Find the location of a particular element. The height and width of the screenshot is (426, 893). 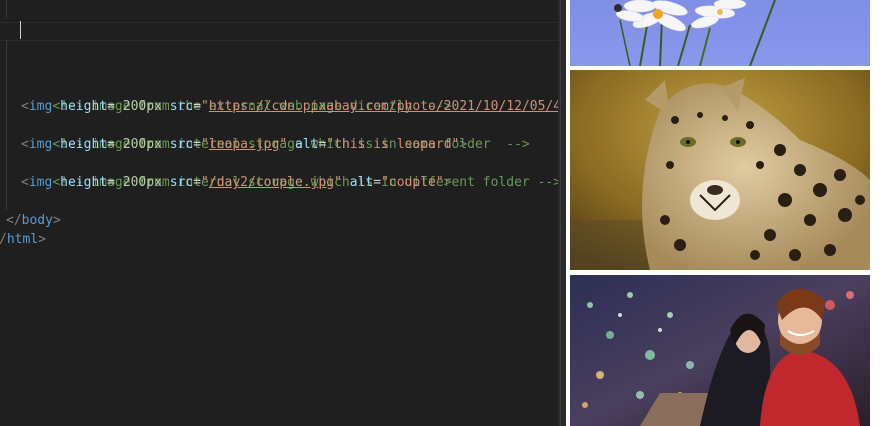

alt-value: "this is leopard" is located at coordinates (393, 144).